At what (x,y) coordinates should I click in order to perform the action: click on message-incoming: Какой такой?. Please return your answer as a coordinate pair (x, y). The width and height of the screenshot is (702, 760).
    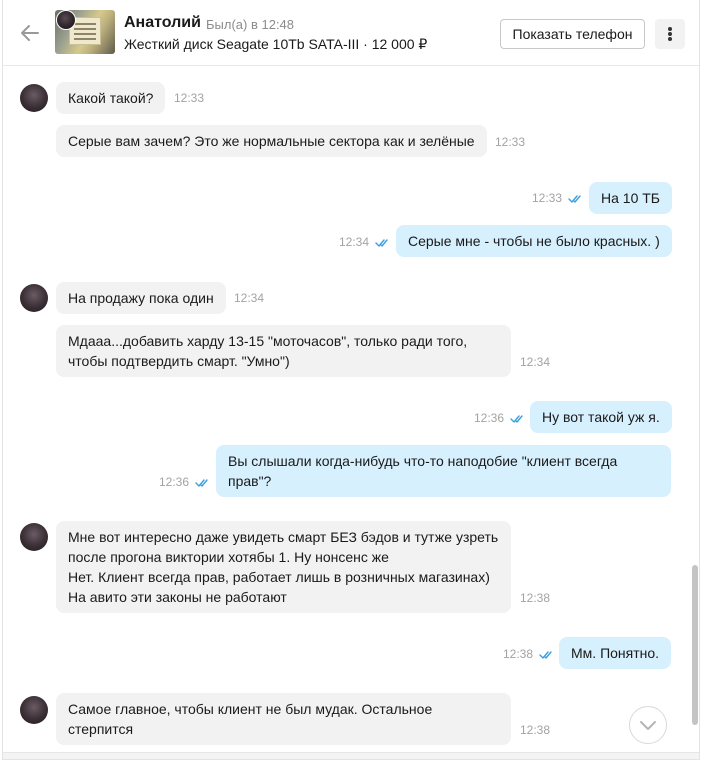
    Looking at the image, I should click on (111, 98).